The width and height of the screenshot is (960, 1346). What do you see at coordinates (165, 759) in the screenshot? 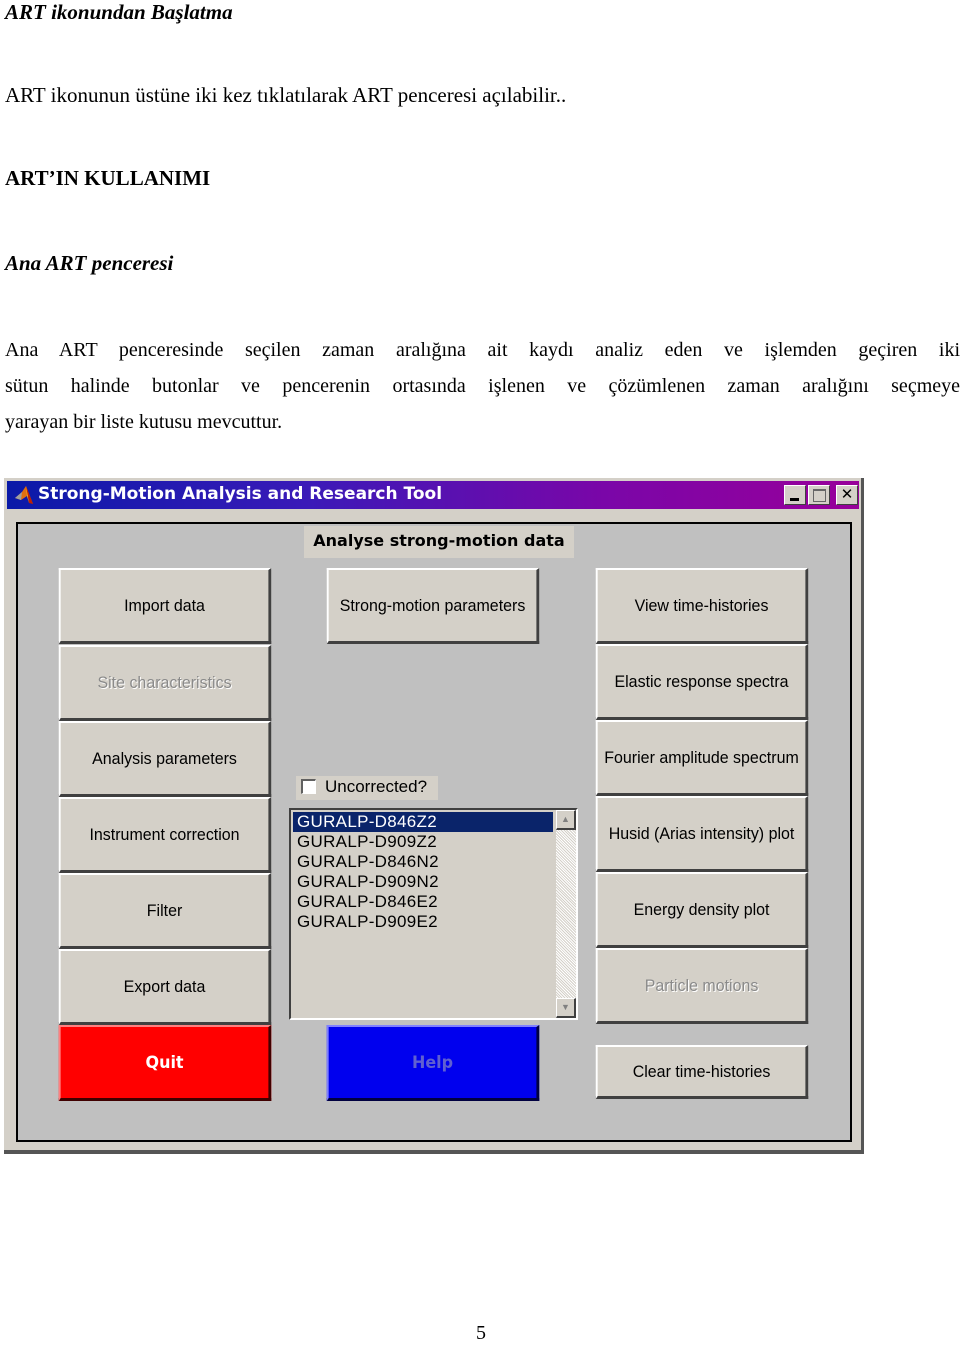
I see `analysis-parameters-button: Analysis parameters` at bounding box center [165, 759].